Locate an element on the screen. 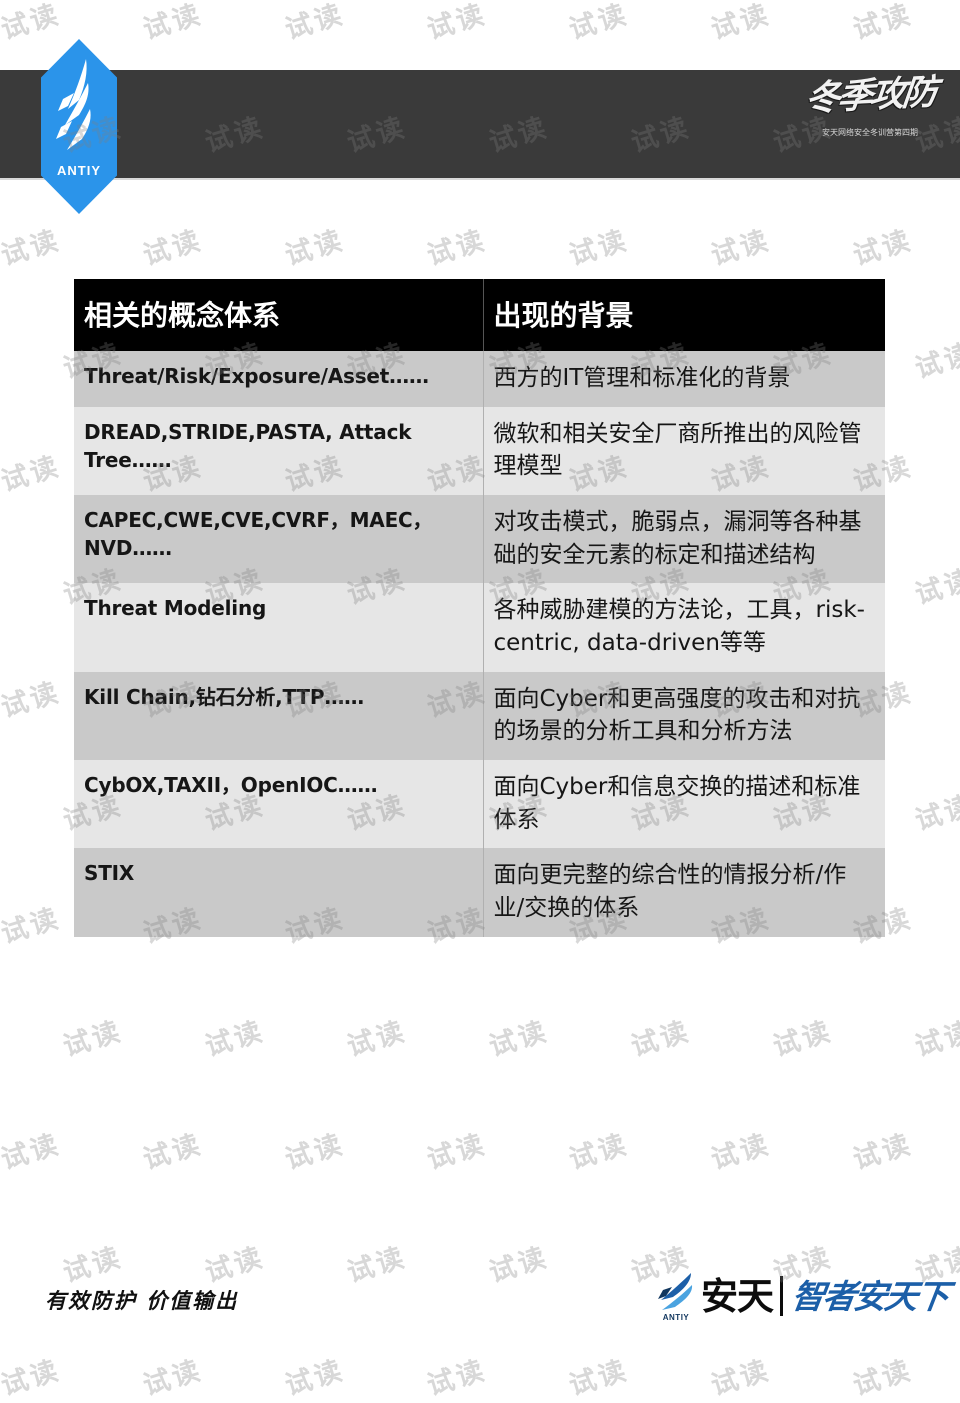 This screenshot has width=960, height=1403. cell-term: STIX is located at coordinates (279, 892).